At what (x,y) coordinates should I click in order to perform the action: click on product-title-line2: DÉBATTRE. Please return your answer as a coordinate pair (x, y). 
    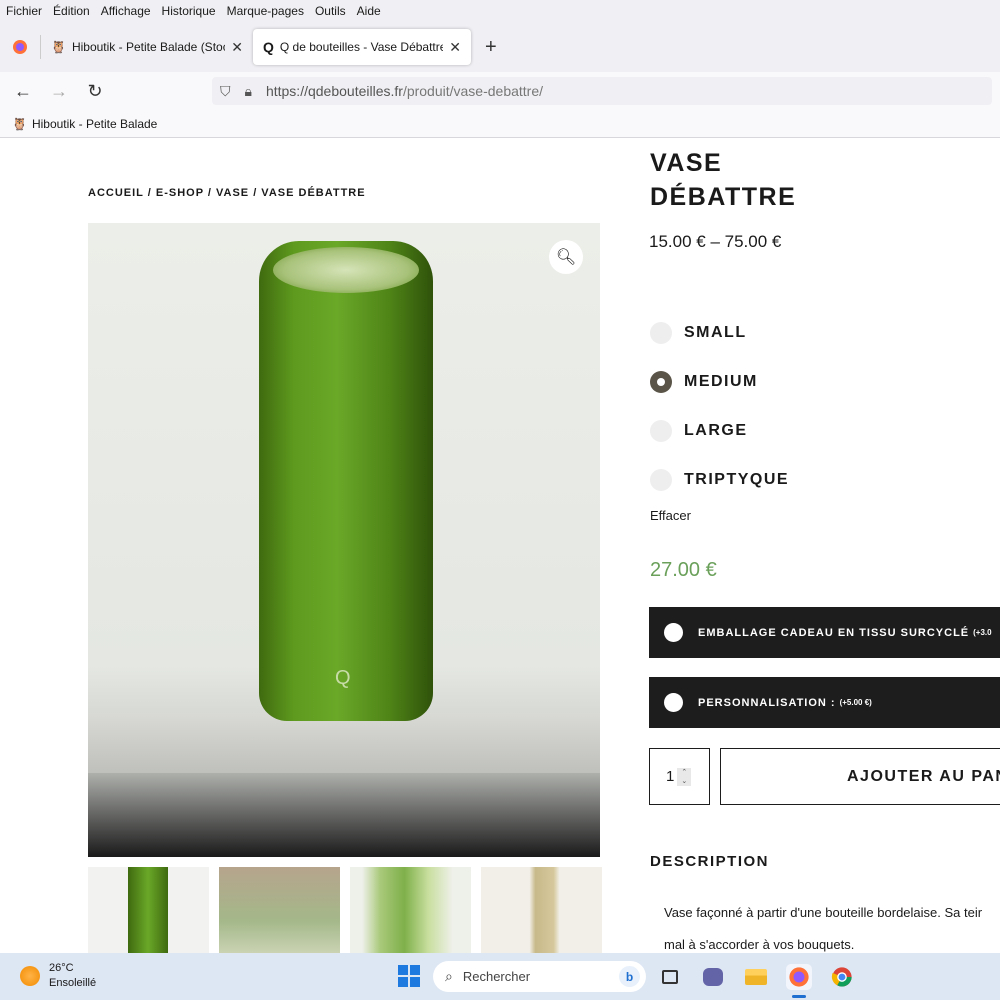
    Looking at the image, I should click on (723, 197).